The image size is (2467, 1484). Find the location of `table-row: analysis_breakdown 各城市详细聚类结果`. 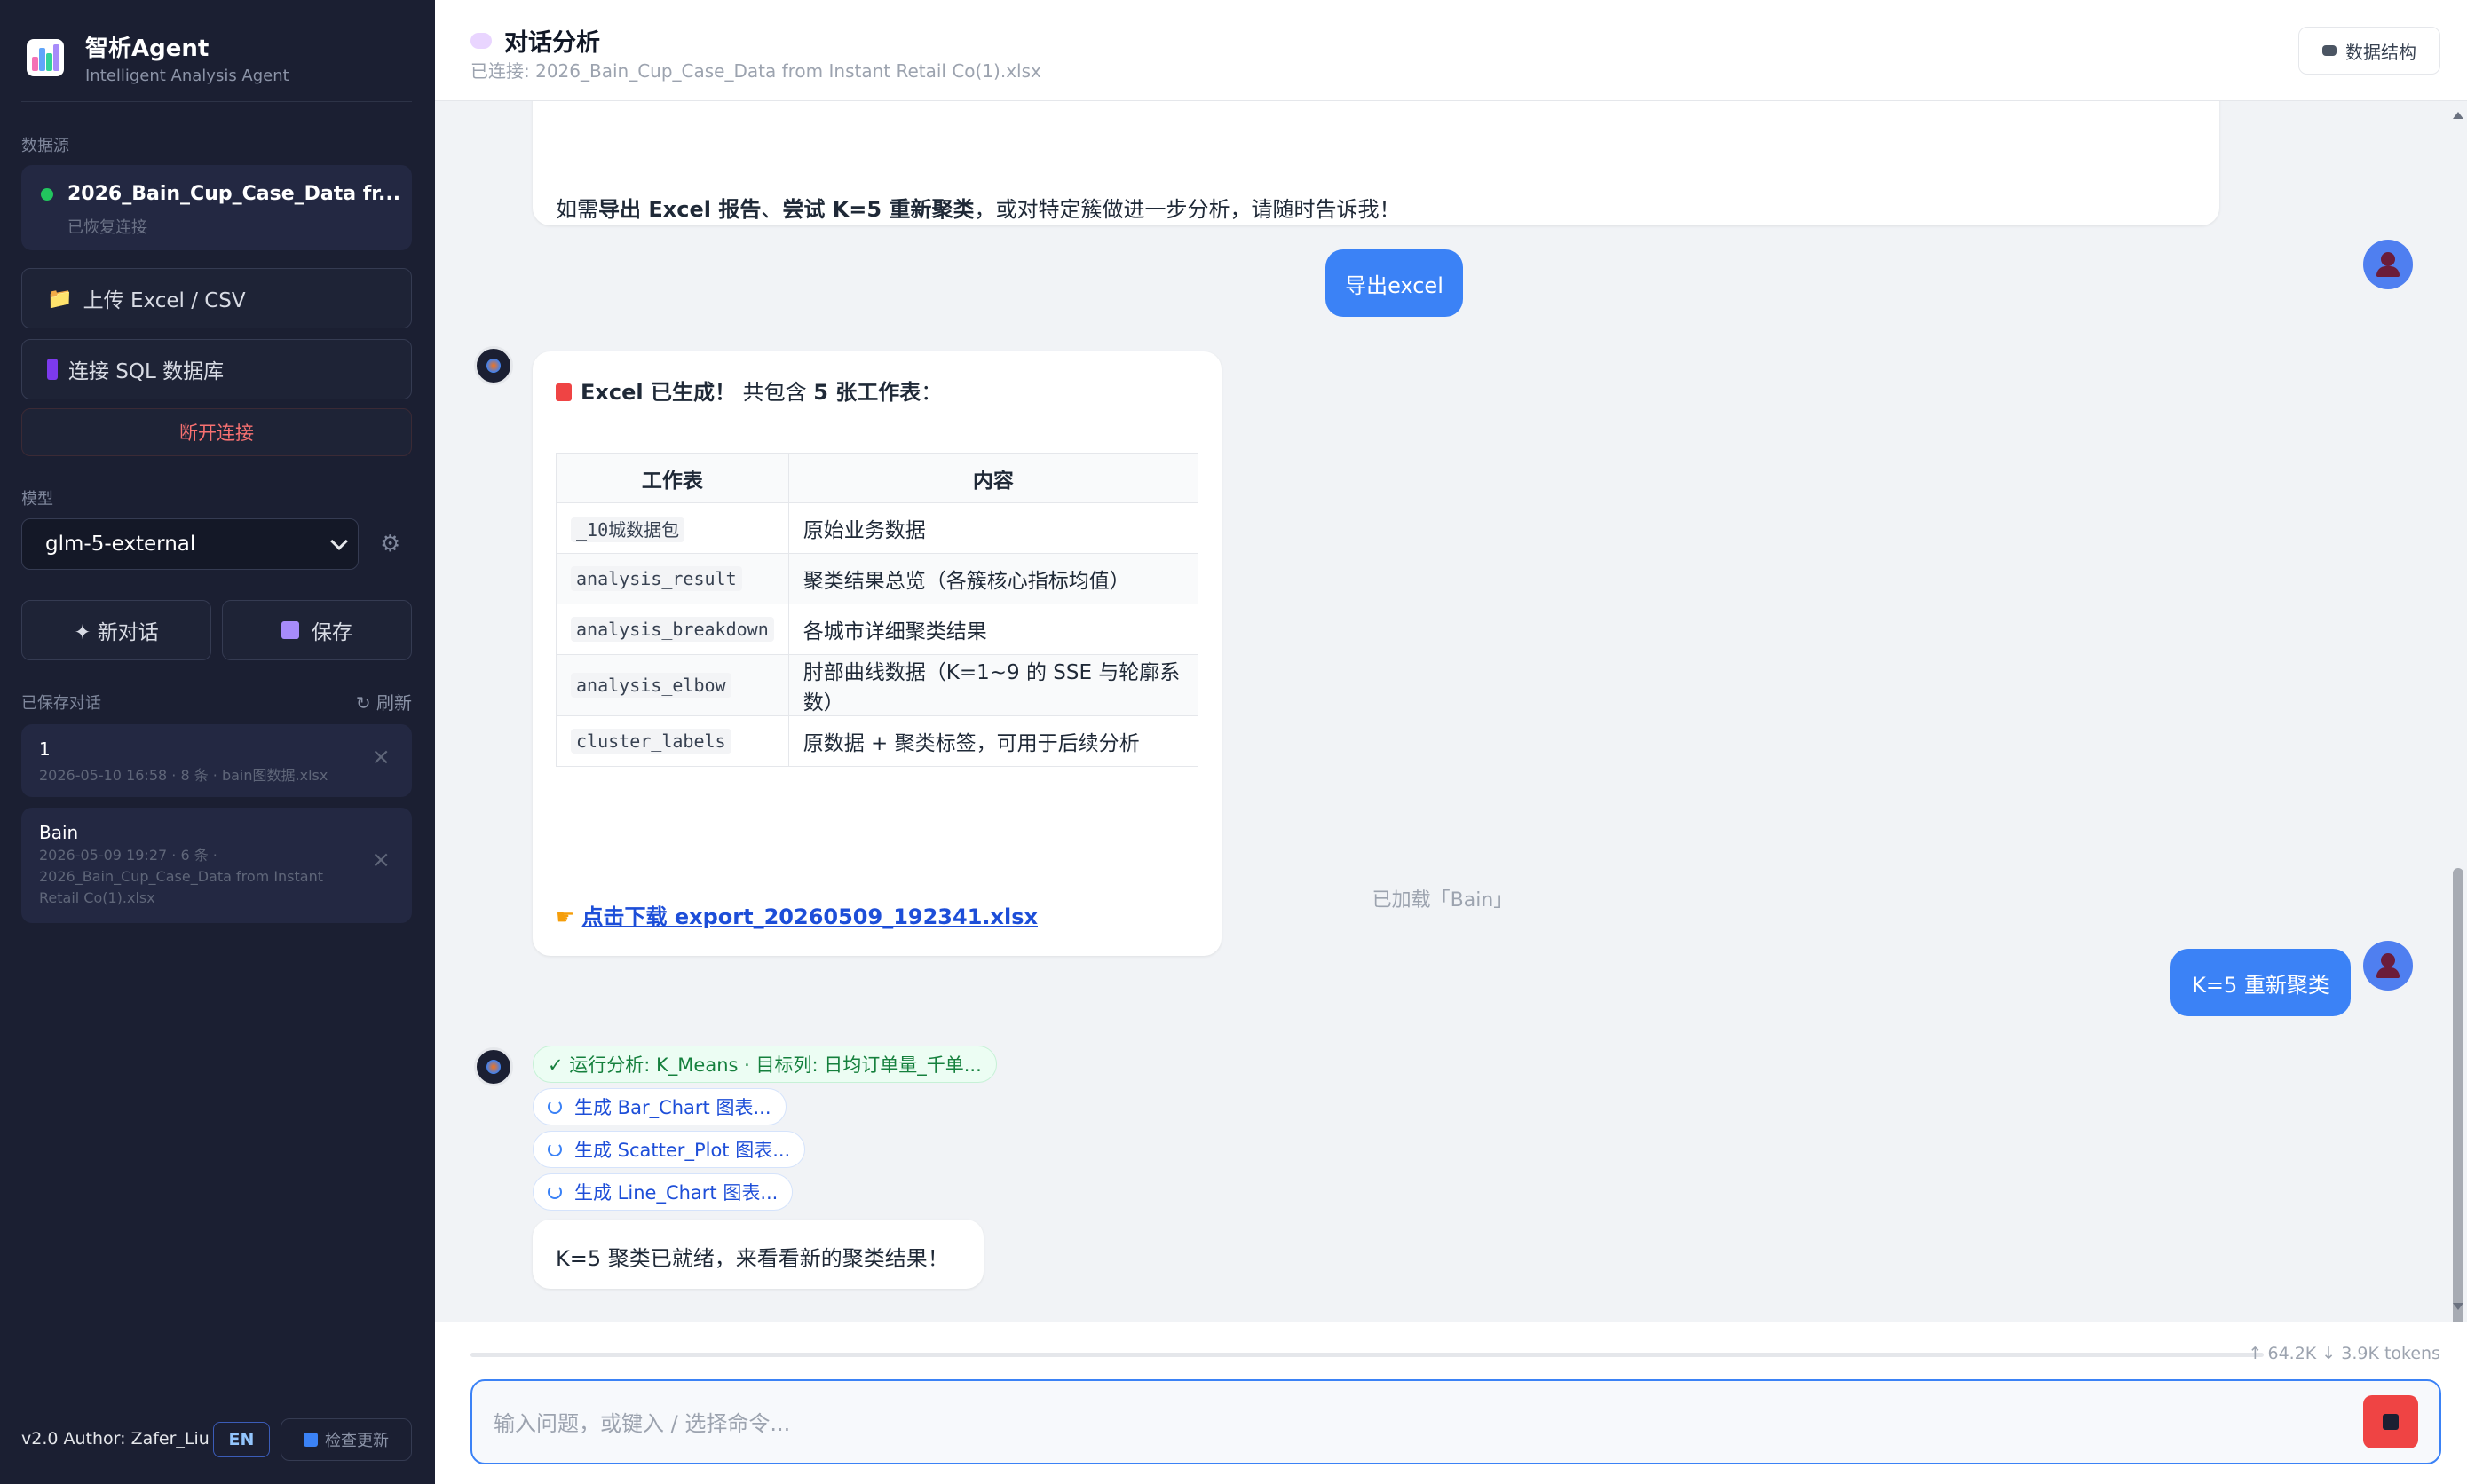

table-row: analysis_breakdown 各城市详细聚类结果 is located at coordinates (877, 629).